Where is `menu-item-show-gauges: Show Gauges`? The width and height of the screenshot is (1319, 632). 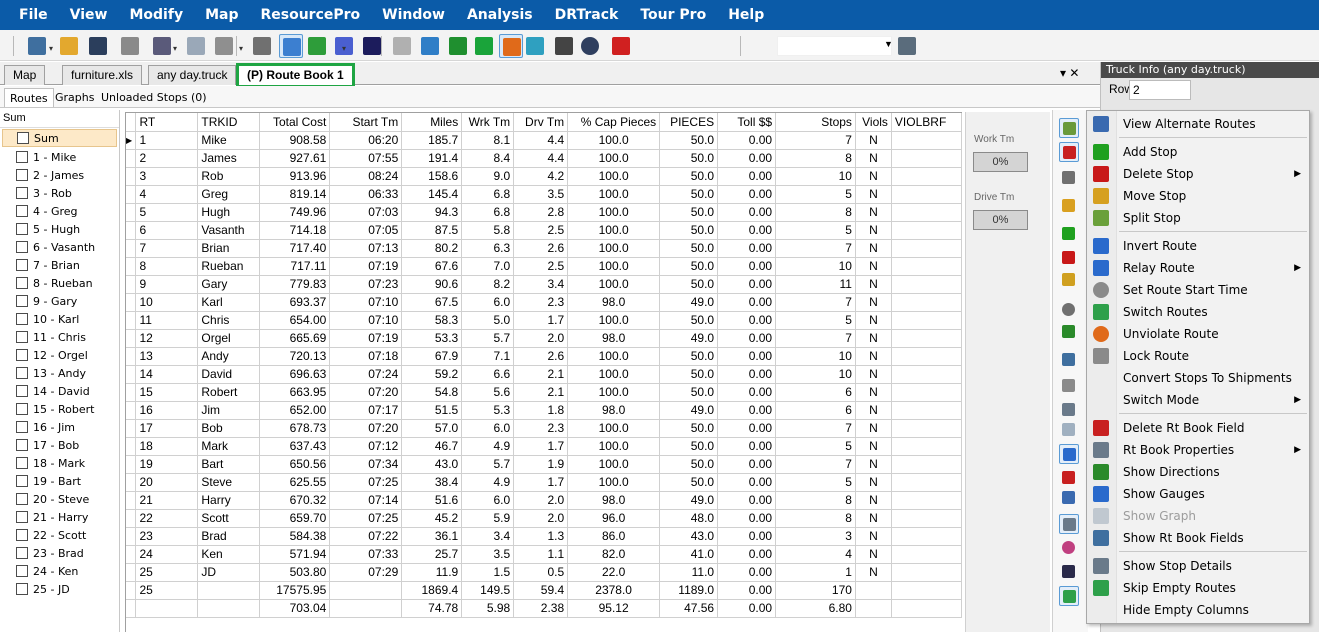
menu-item-show-gauges: Show Gauges is located at coordinates (1198, 494).